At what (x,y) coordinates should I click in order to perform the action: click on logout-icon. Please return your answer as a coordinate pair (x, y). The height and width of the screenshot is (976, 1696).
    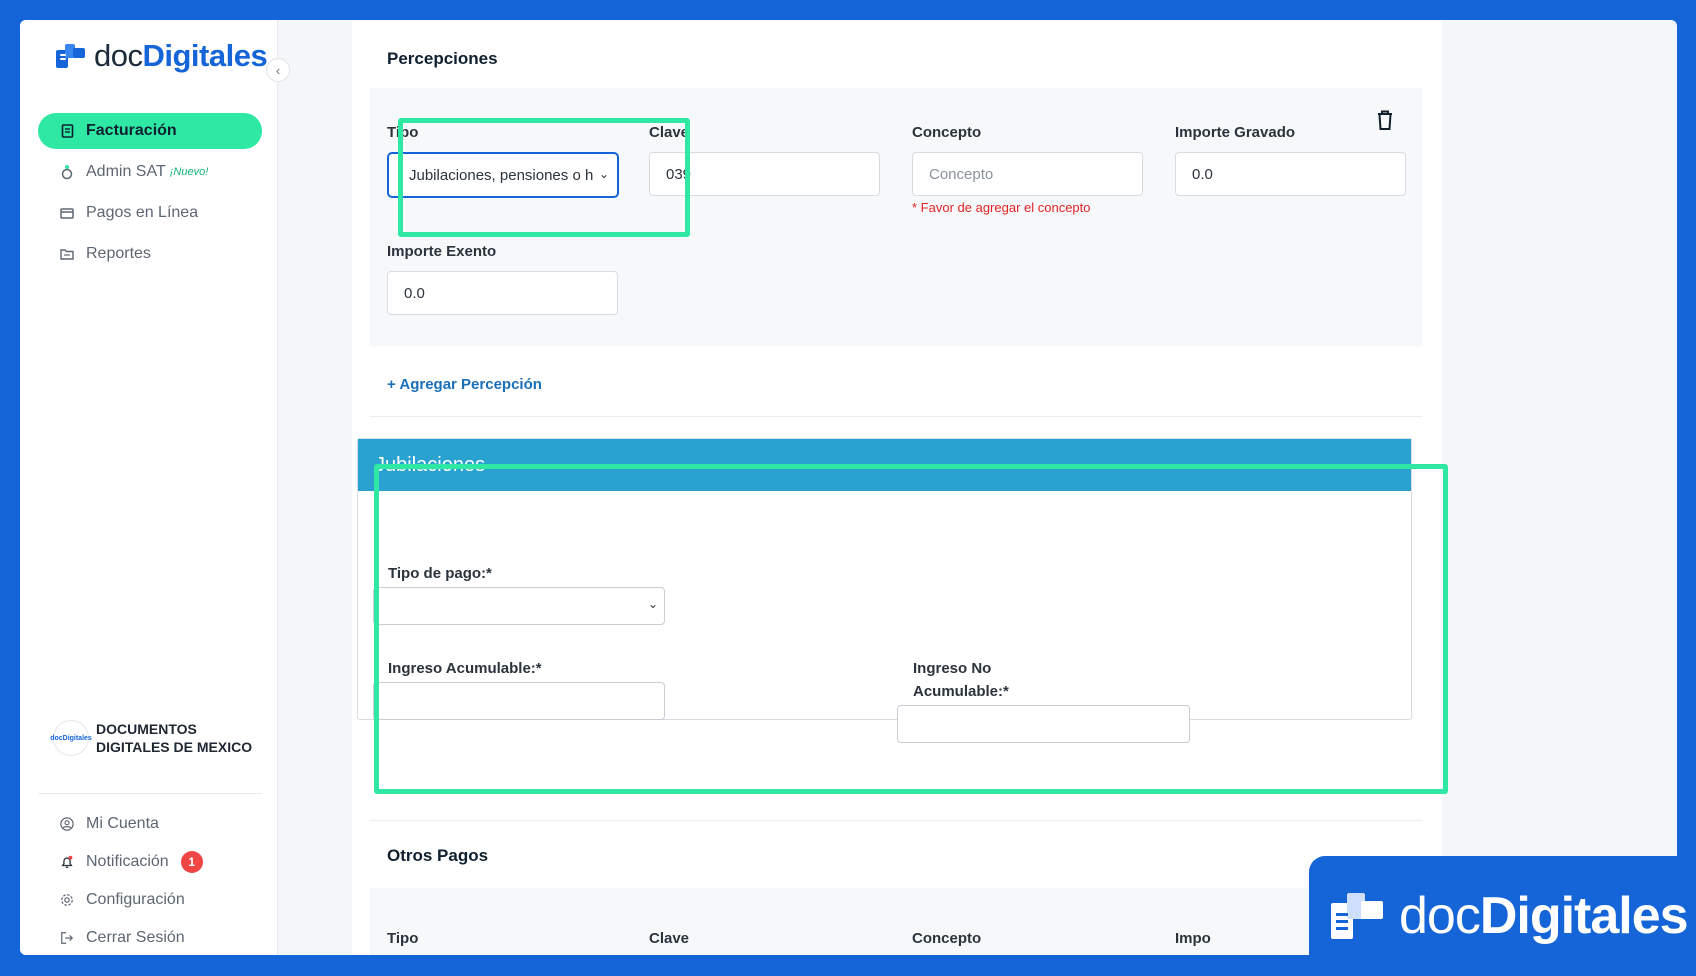
    Looking at the image, I should click on (67, 938).